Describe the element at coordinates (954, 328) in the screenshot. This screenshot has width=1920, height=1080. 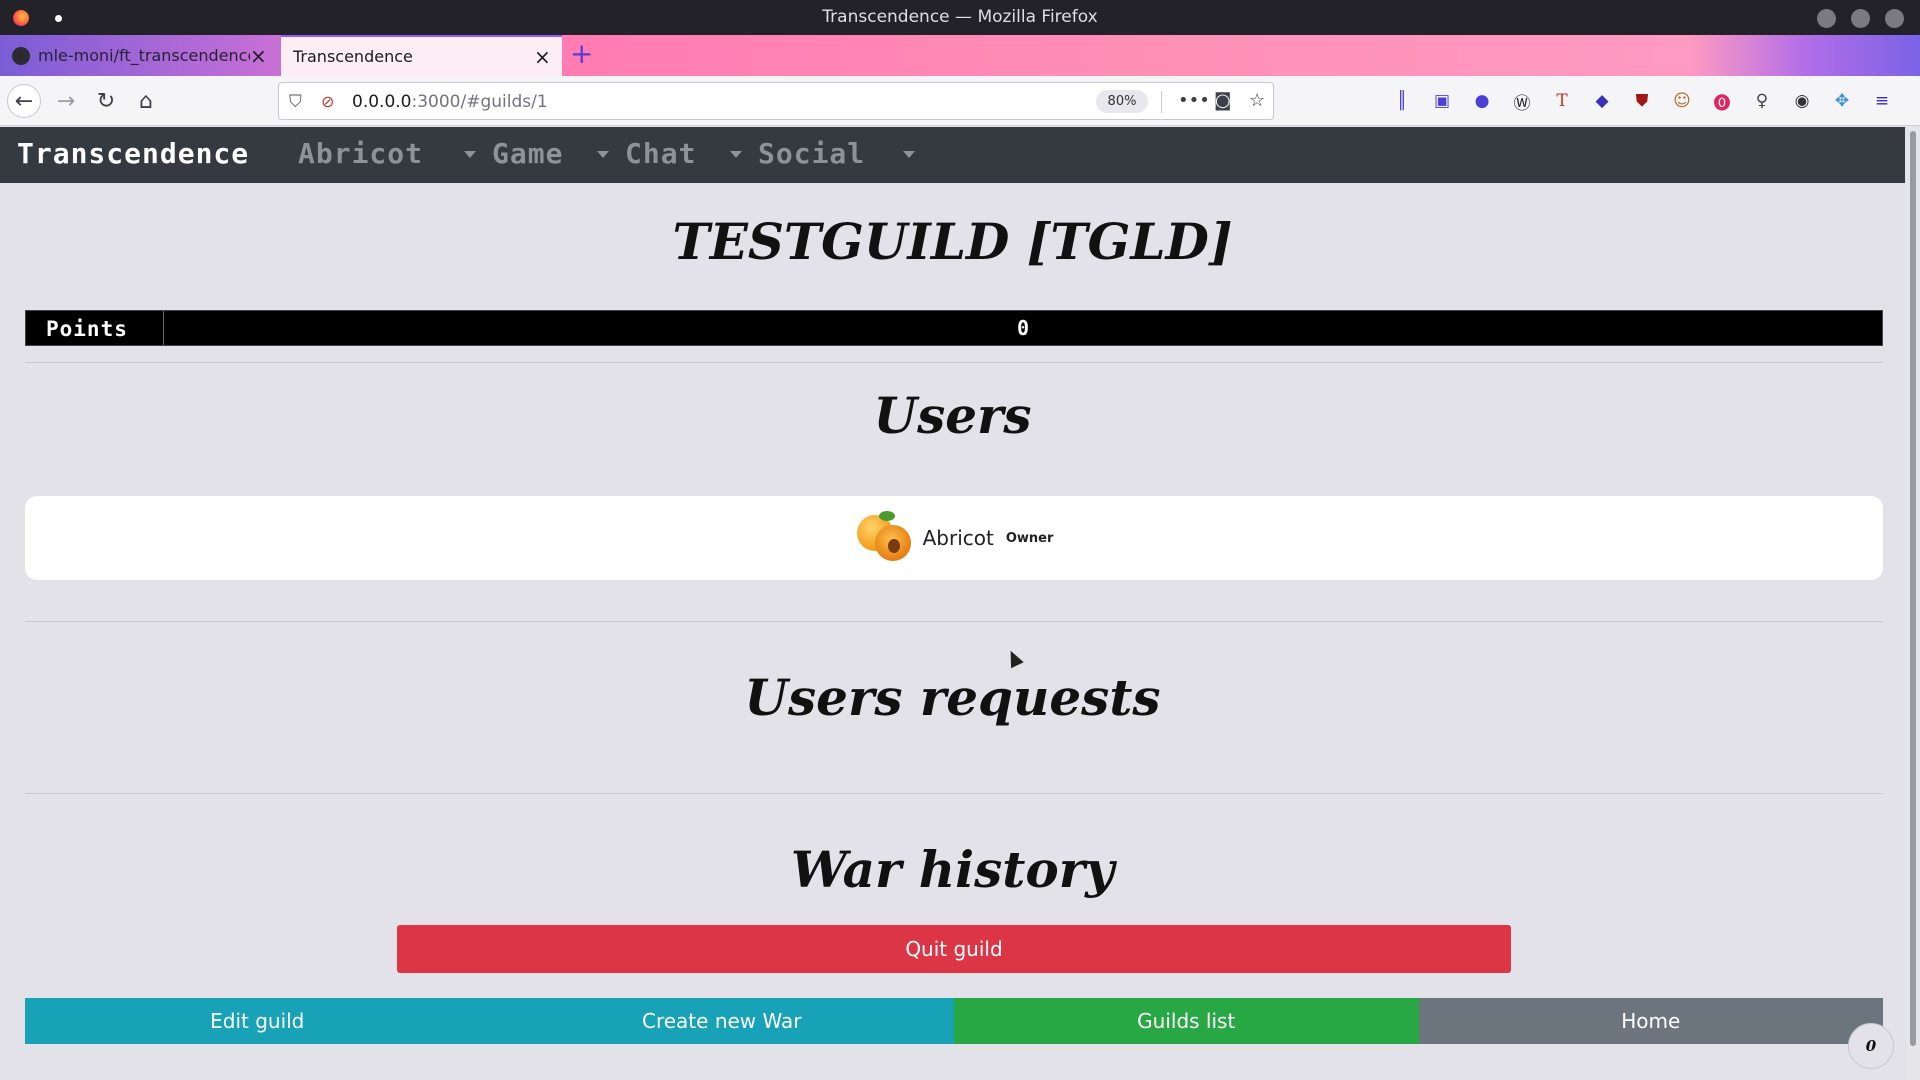
I see `points-bar: Points 0` at that location.